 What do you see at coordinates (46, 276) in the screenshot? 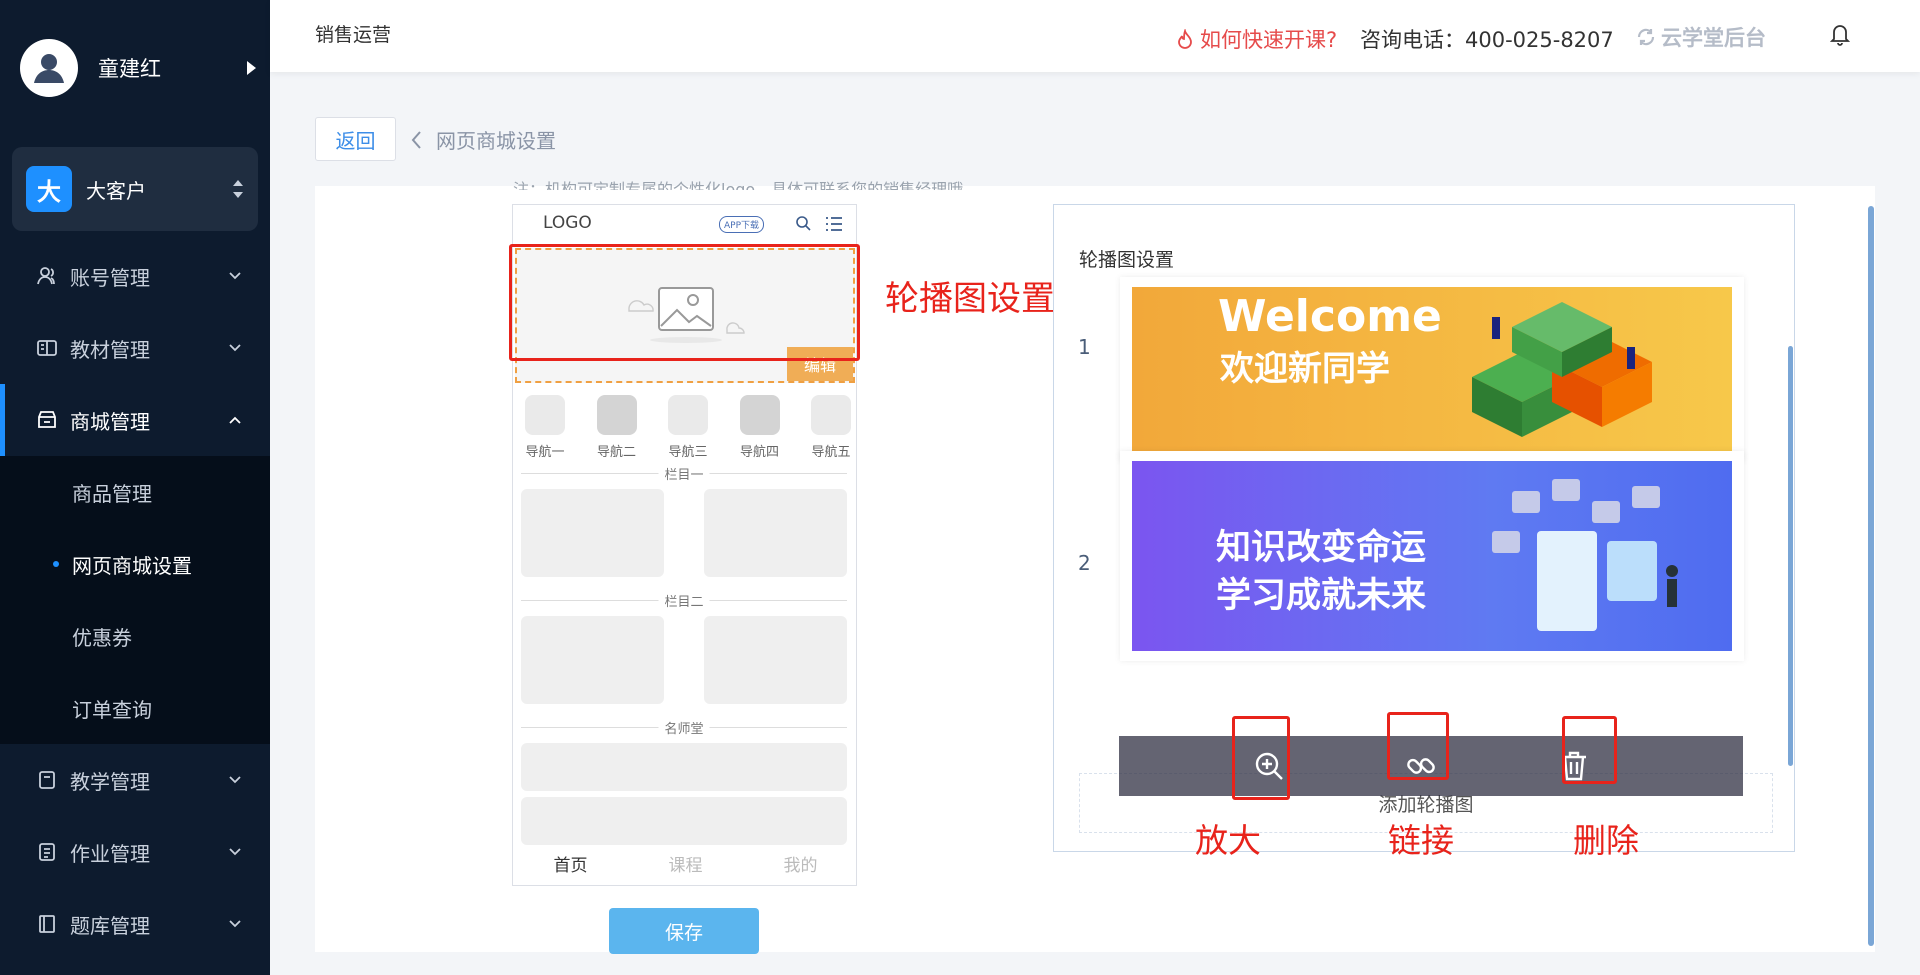
I see `users-icon` at bounding box center [46, 276].